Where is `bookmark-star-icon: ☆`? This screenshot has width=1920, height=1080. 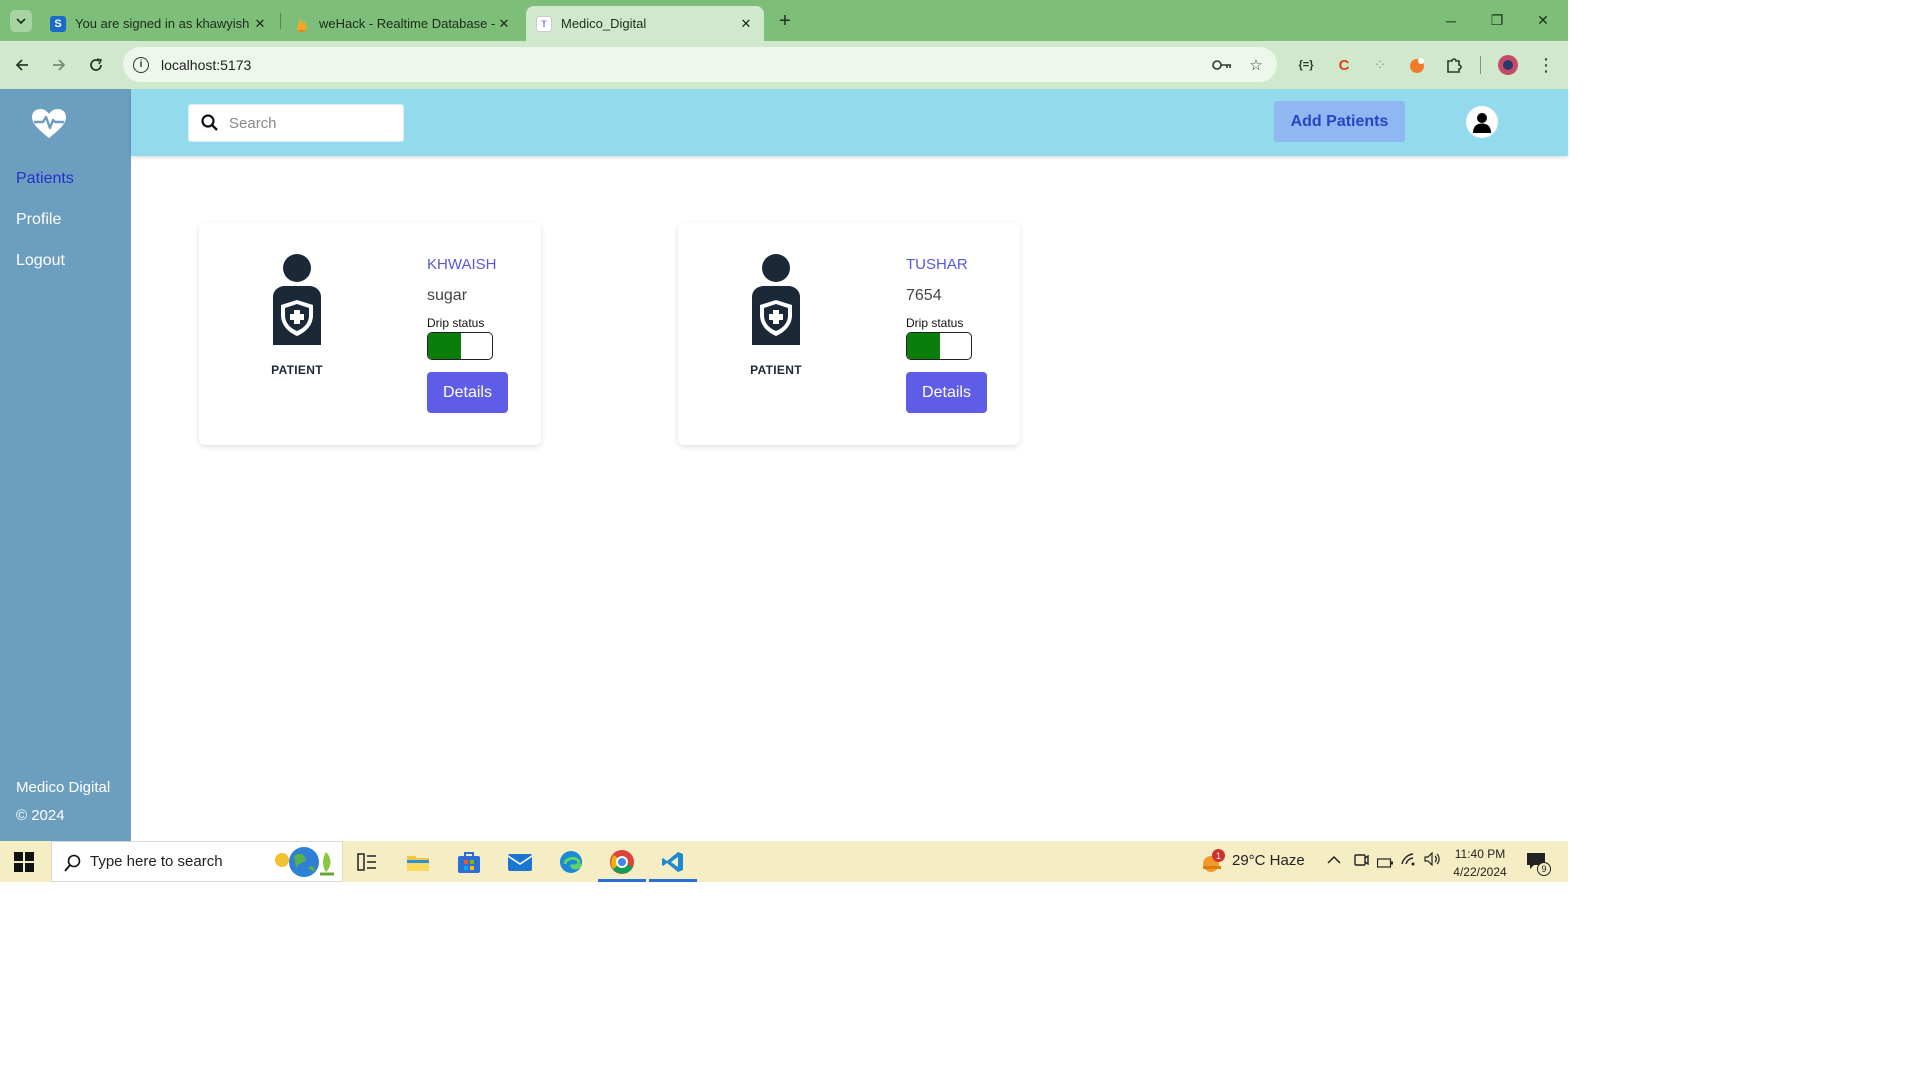
bookmark-star-icon: ☆ is located at coordinates (1256, 65).